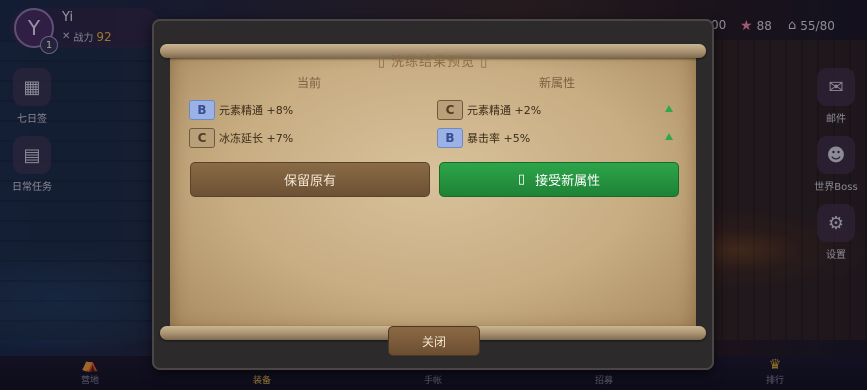 The height and width of the screenshot is (390, 867). I want to click on accept-new-button: ▯ 接受新属性, so click(559, 179).